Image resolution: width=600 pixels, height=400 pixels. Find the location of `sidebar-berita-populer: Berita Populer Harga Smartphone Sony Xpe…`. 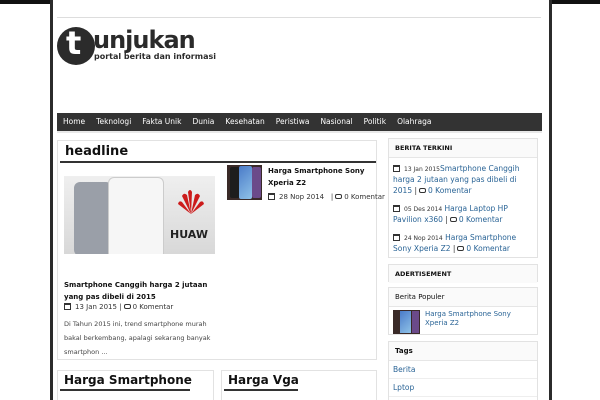

sidebar-berita-populer: Berita Populer Harga Smartphone Sony Xpe… is located at coordinates (463, 311).